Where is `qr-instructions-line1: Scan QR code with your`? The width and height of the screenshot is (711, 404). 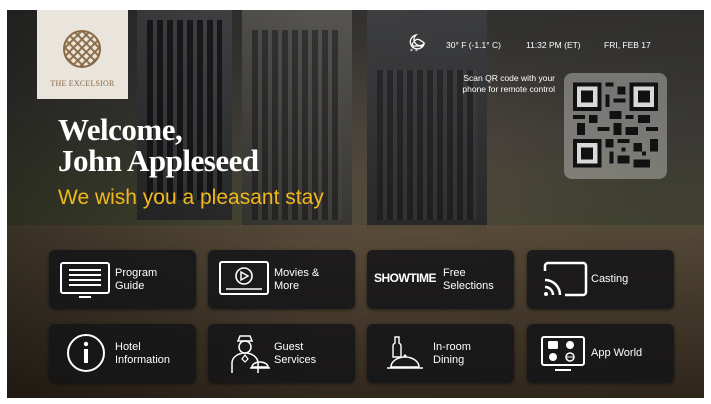
qr-instructions-line1: Scan QR code with your is located at coordinates (509, 78).